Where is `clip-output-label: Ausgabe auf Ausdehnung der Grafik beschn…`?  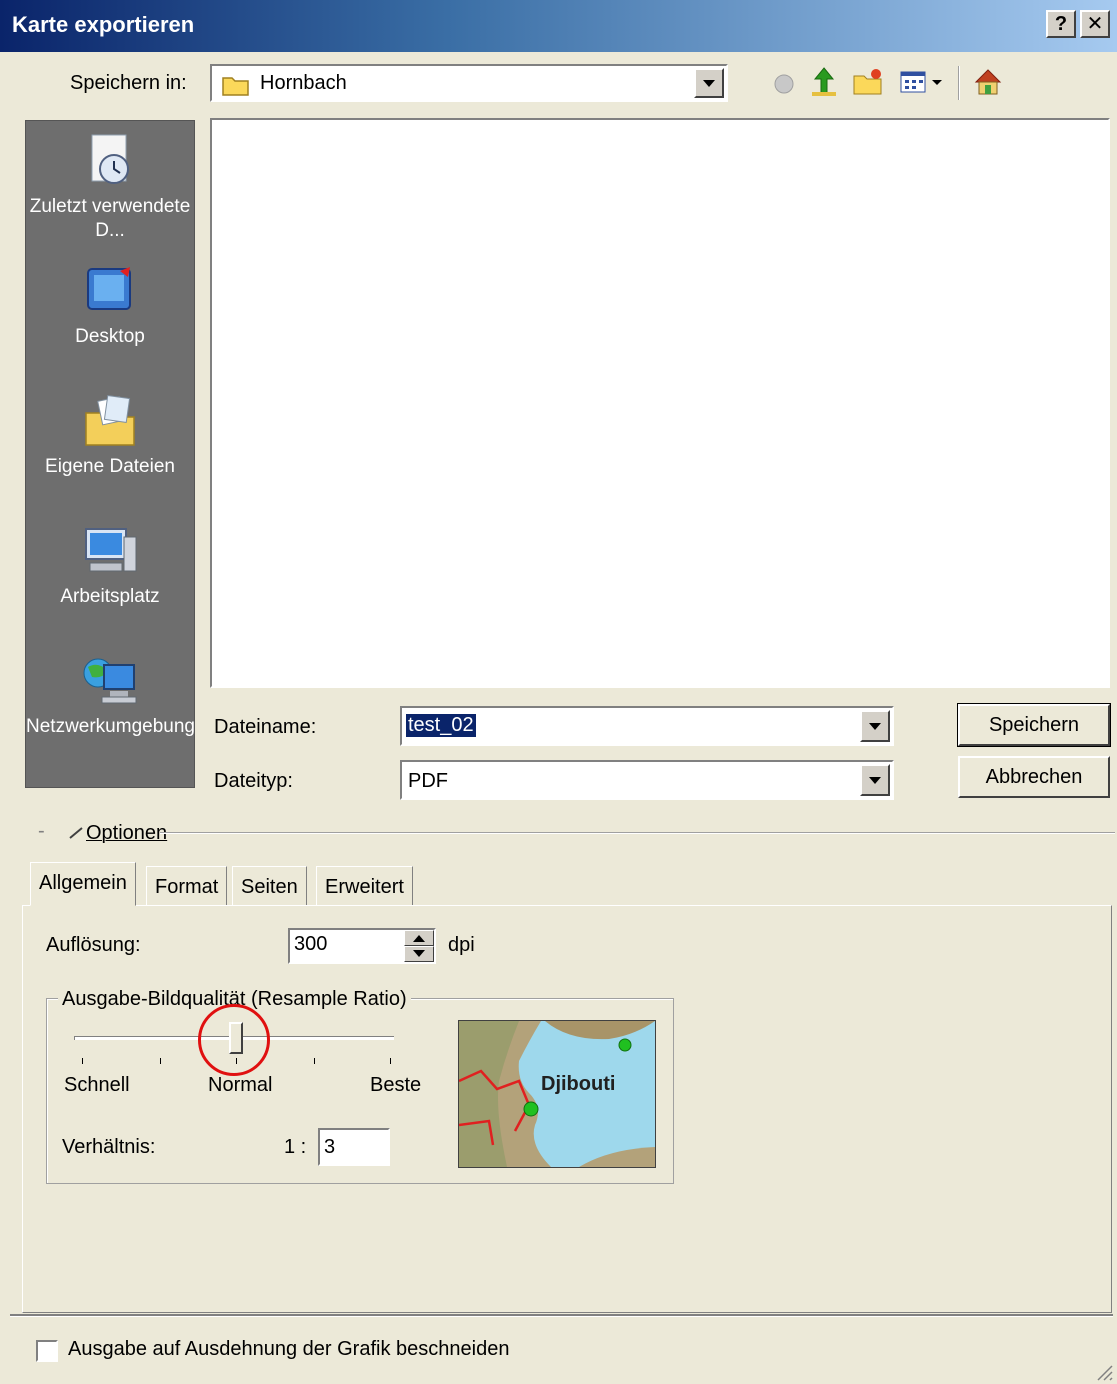
clip-output-label: Ausgabe auf Ausdehnung der Grafik beschn… is located at coordinates (288, 1349).